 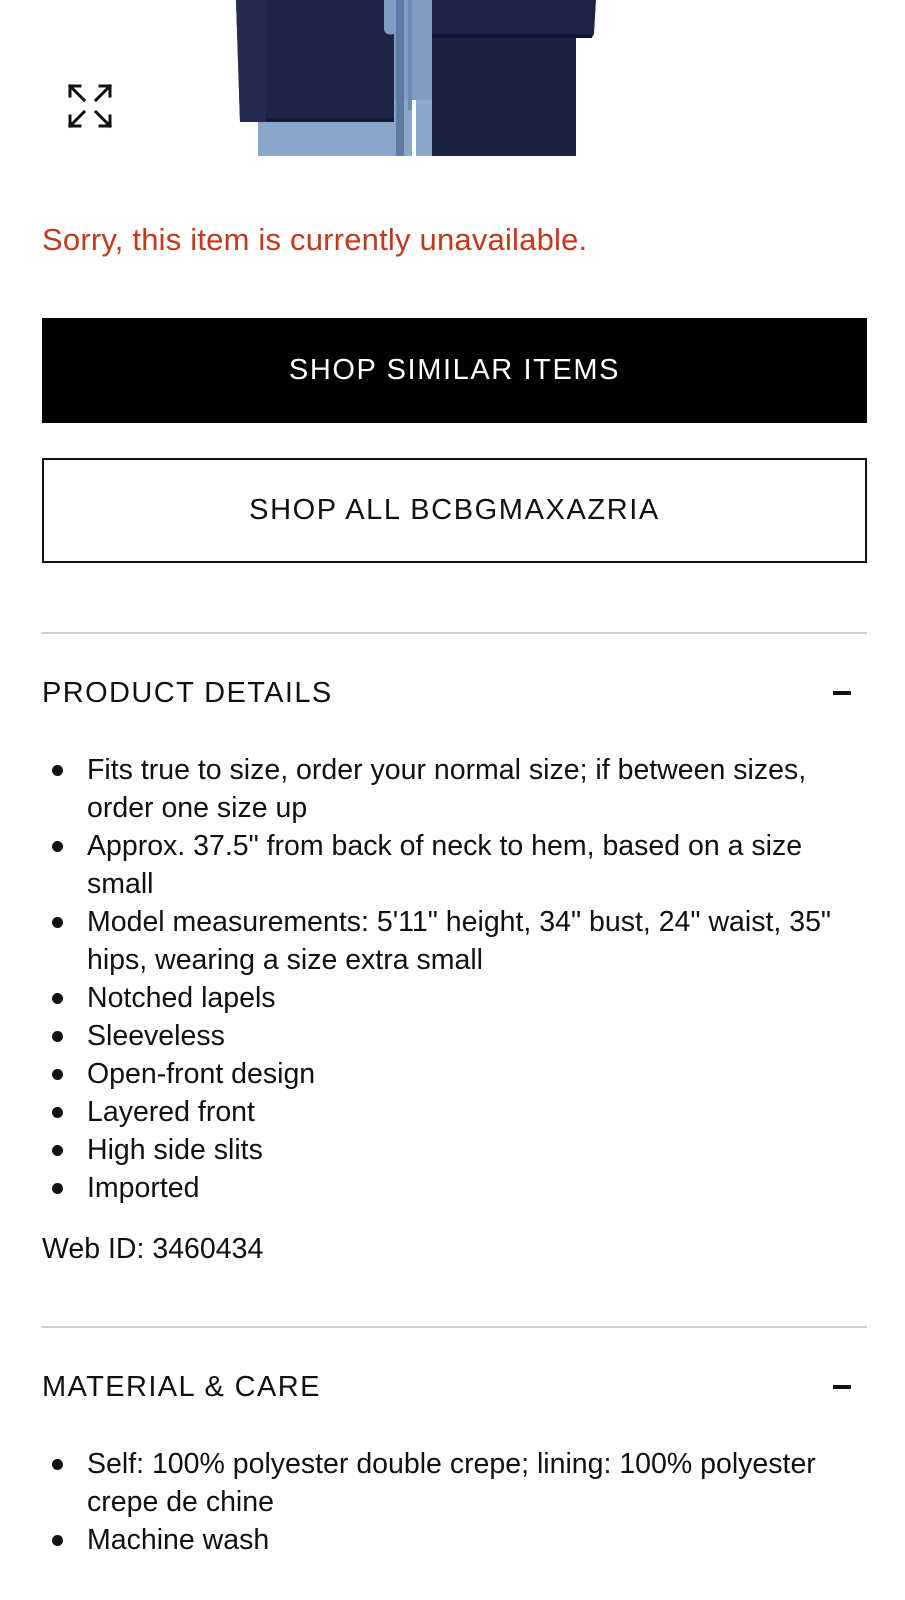 What do you see at coordinates (454, 1150) in the screenshot?
I see `list-item: High side slits` at bounding box center [454, 1150].